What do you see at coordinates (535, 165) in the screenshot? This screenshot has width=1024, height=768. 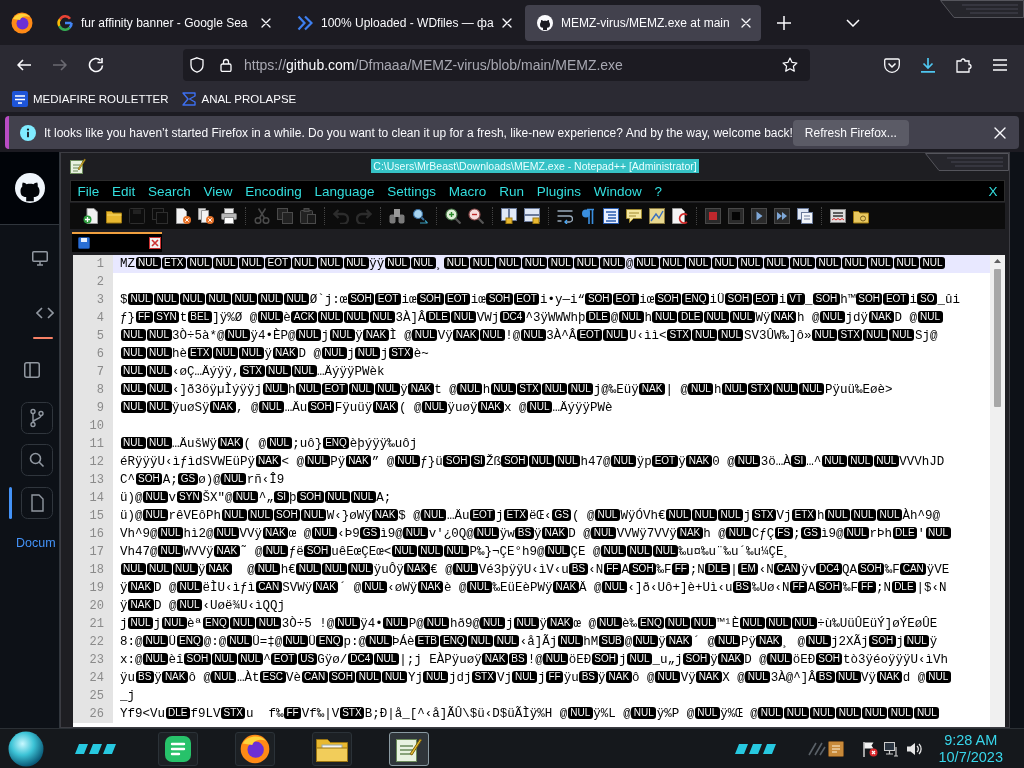 I see `window-title: C:\Users\MrBeast\Downloads\MEMZ.exe - Notepad++ [Administrator]` at bounding box center [535, 165].